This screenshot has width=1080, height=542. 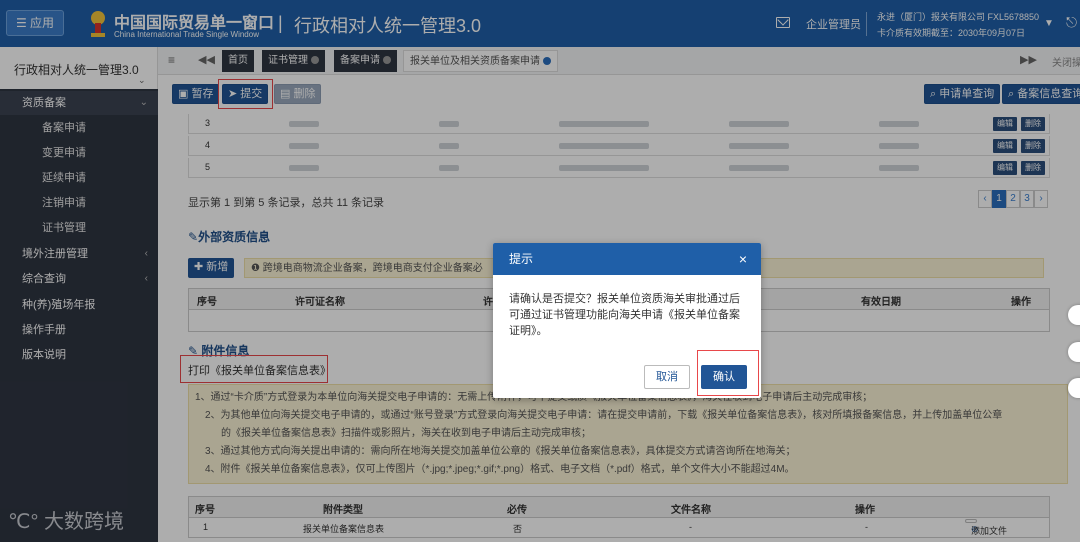 What do you see at coordinates (521, 259) in the screenshot?
I see `dialog-title: 提示` at bounding box center [521, 259].